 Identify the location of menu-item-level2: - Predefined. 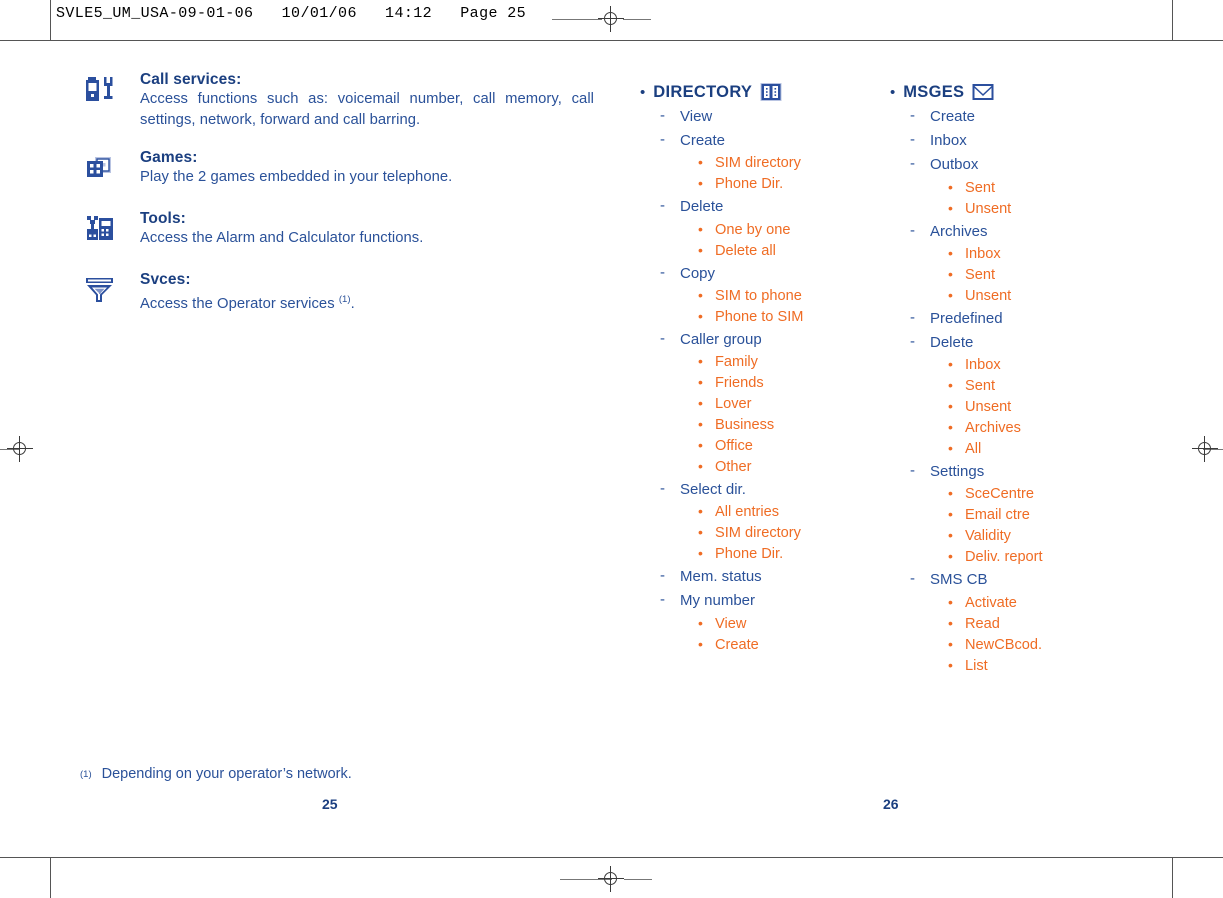
(1030, 319).